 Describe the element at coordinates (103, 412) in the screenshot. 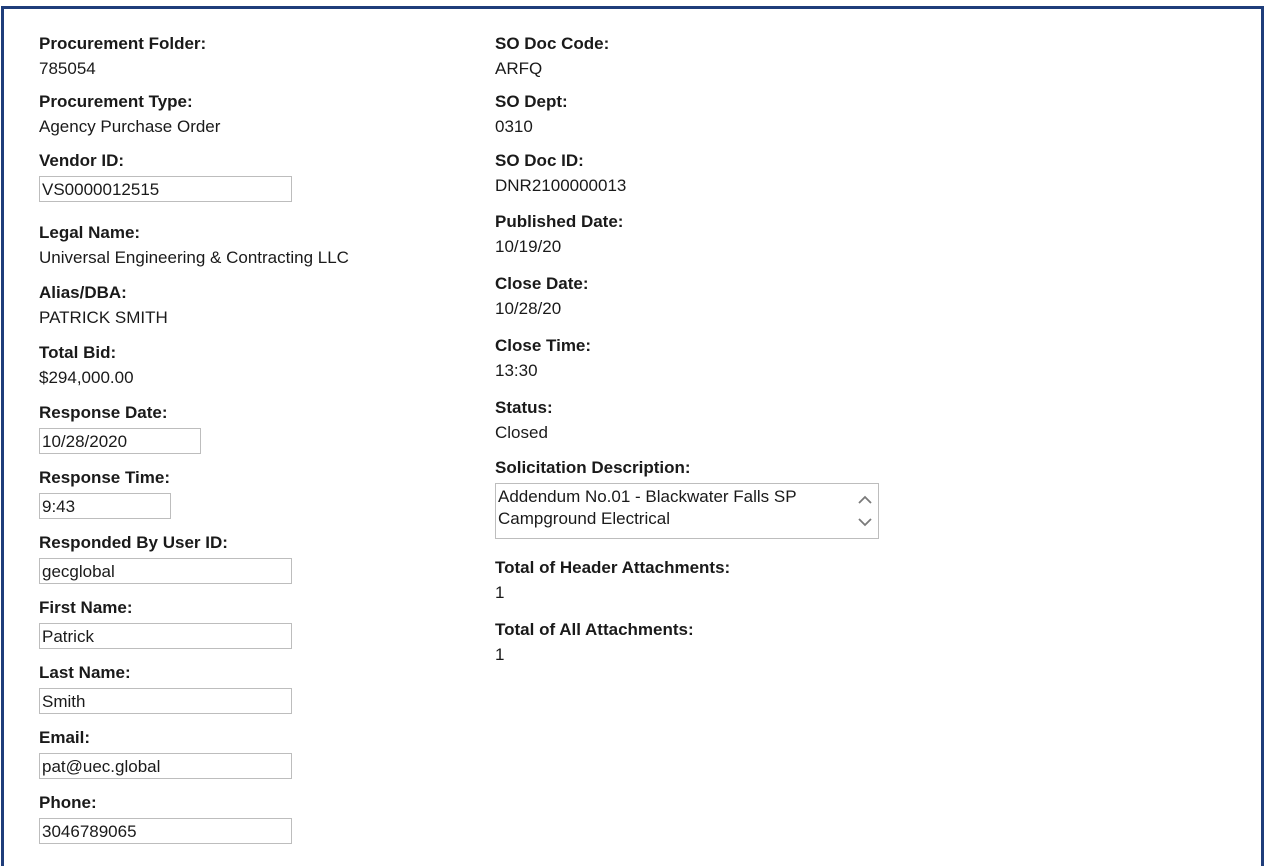

I see `response-date-label: Response Date:` at that location.